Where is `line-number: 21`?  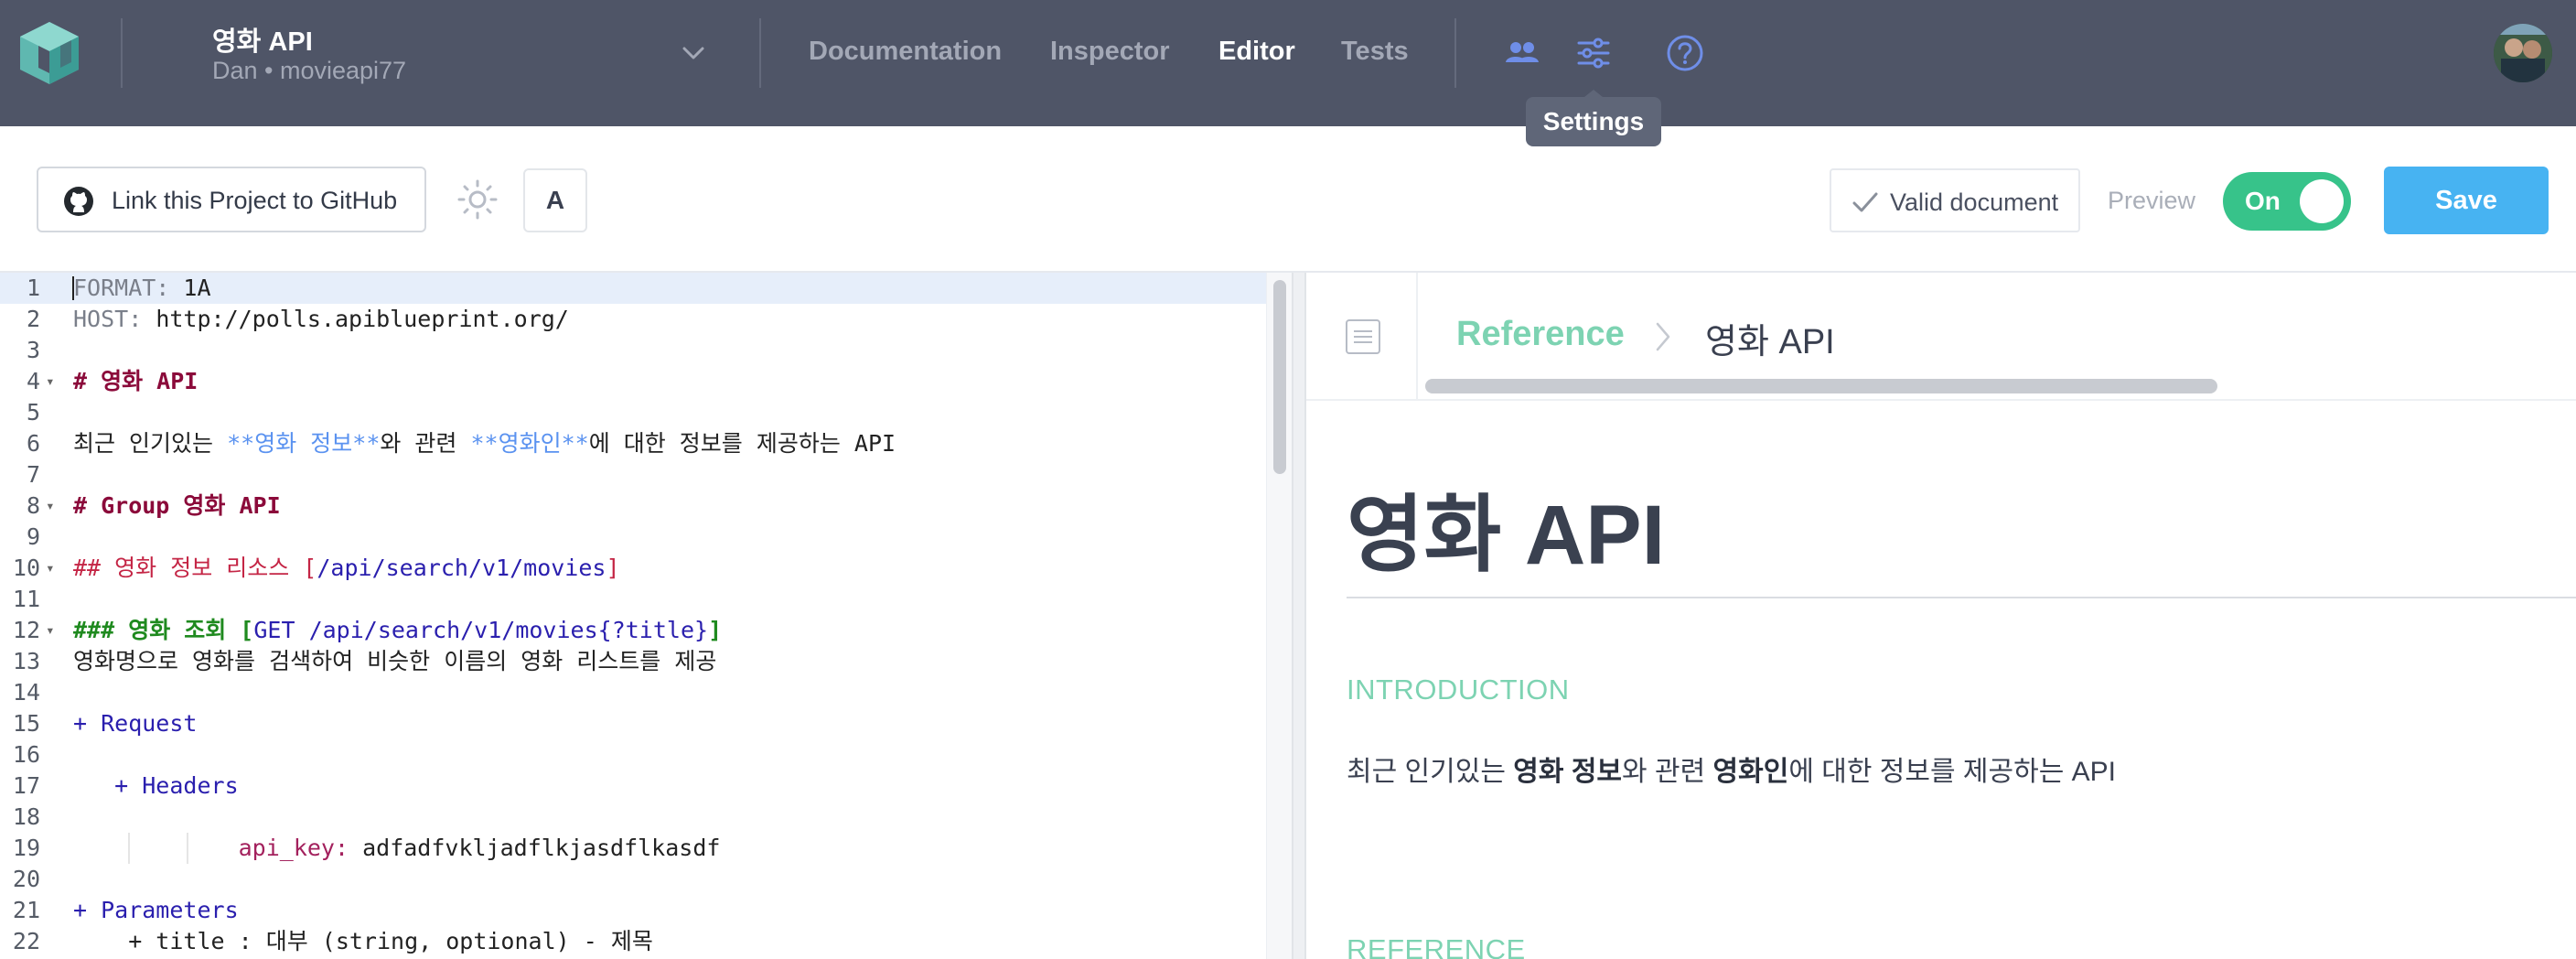 line-number: 21 is located at coordinates (26, 910).